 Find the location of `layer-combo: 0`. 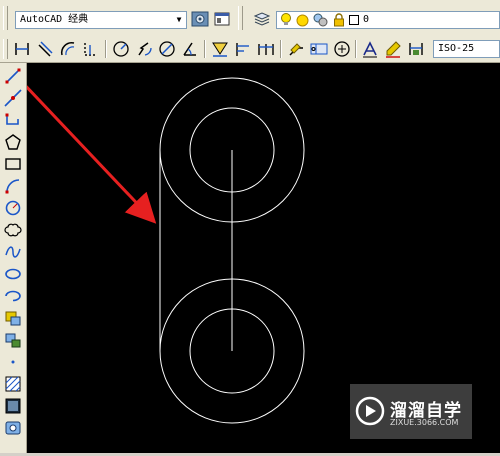

layer-combo: 0 is located at coordinates (388, 20).